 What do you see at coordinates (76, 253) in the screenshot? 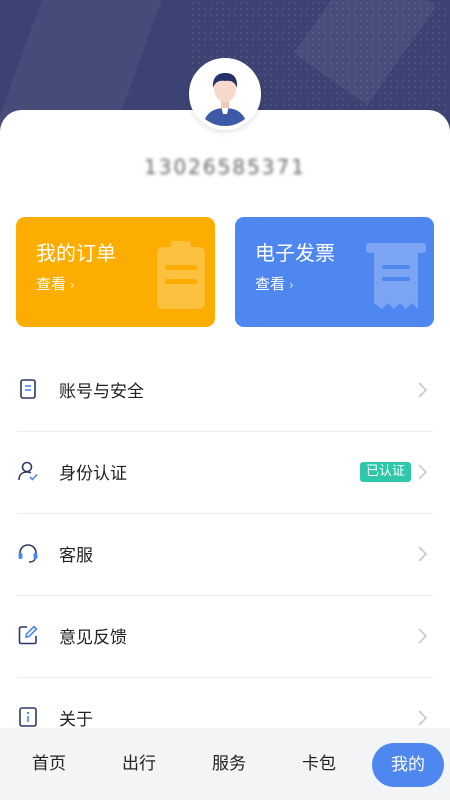
I see `my-orders-title: 我的订单` at bounding box center [76, 253].